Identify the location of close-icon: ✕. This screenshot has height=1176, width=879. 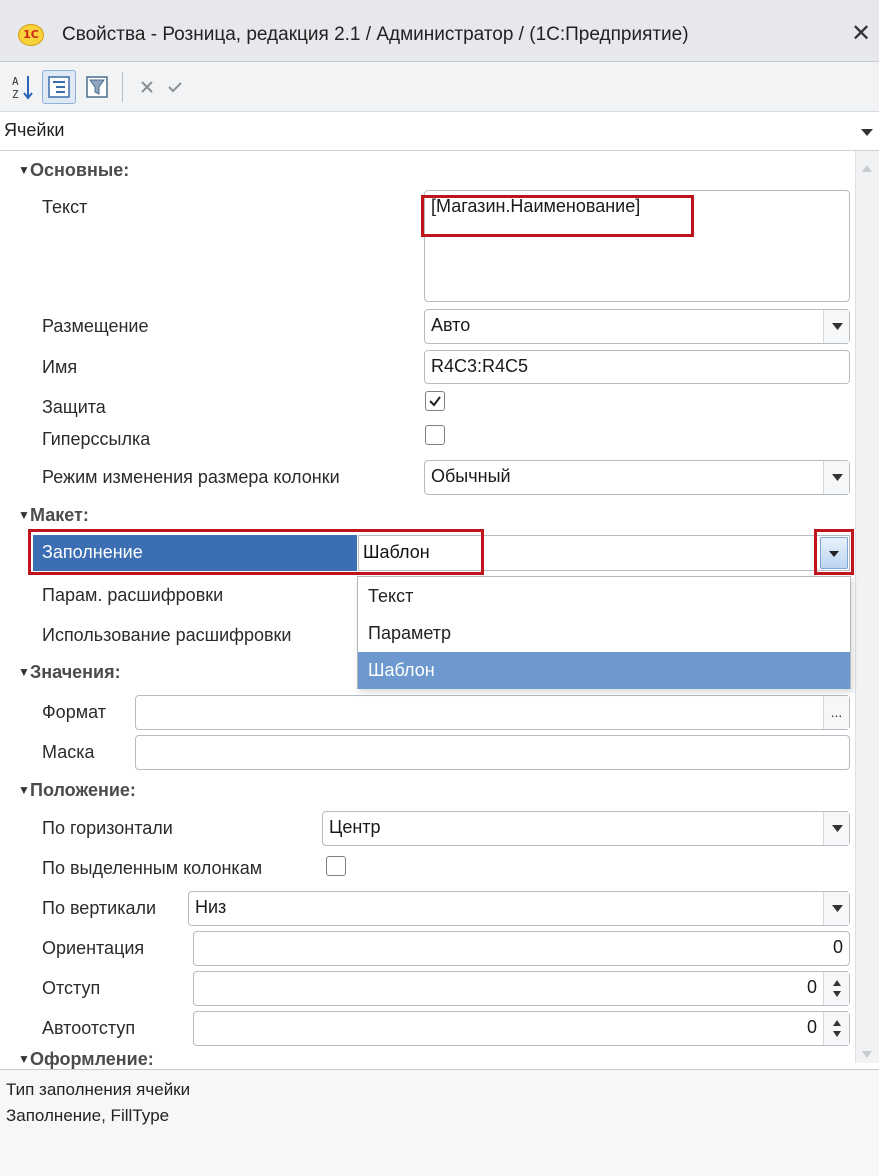
(861, 34).